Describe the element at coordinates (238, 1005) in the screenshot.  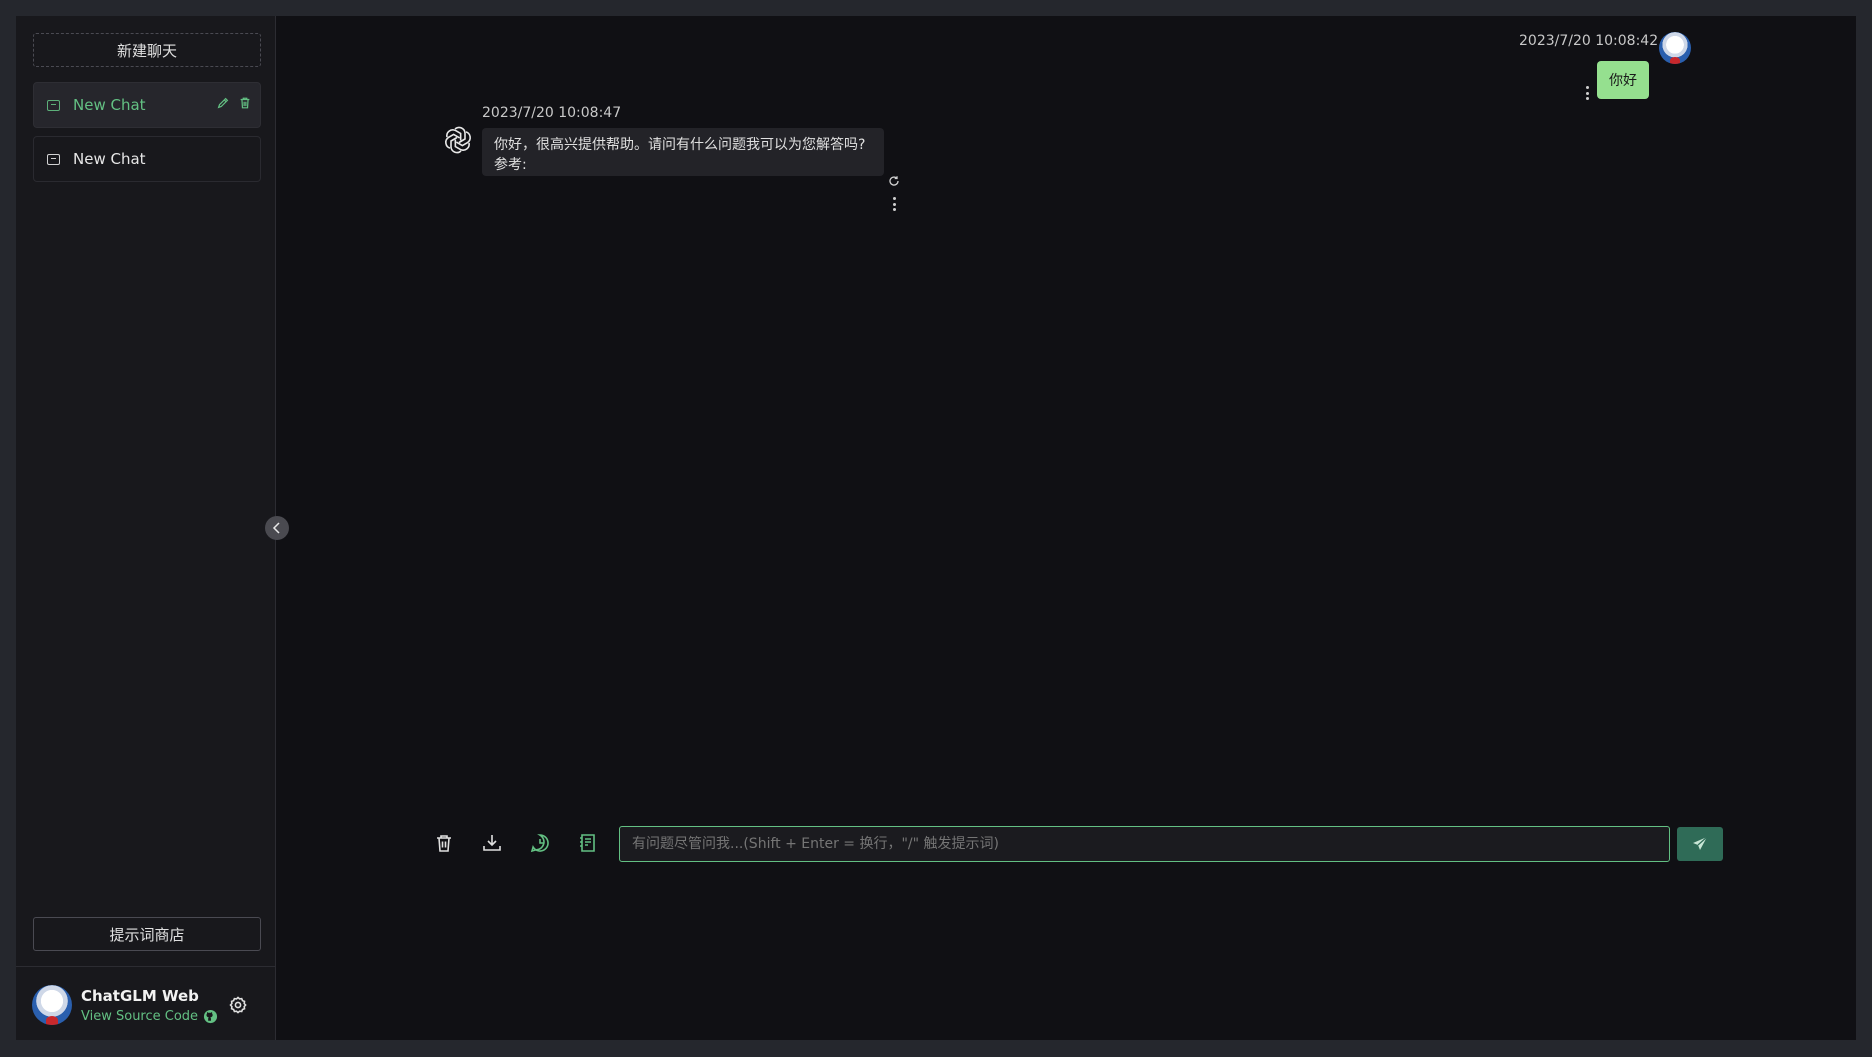
I see `settings-gear-icon` at that location.